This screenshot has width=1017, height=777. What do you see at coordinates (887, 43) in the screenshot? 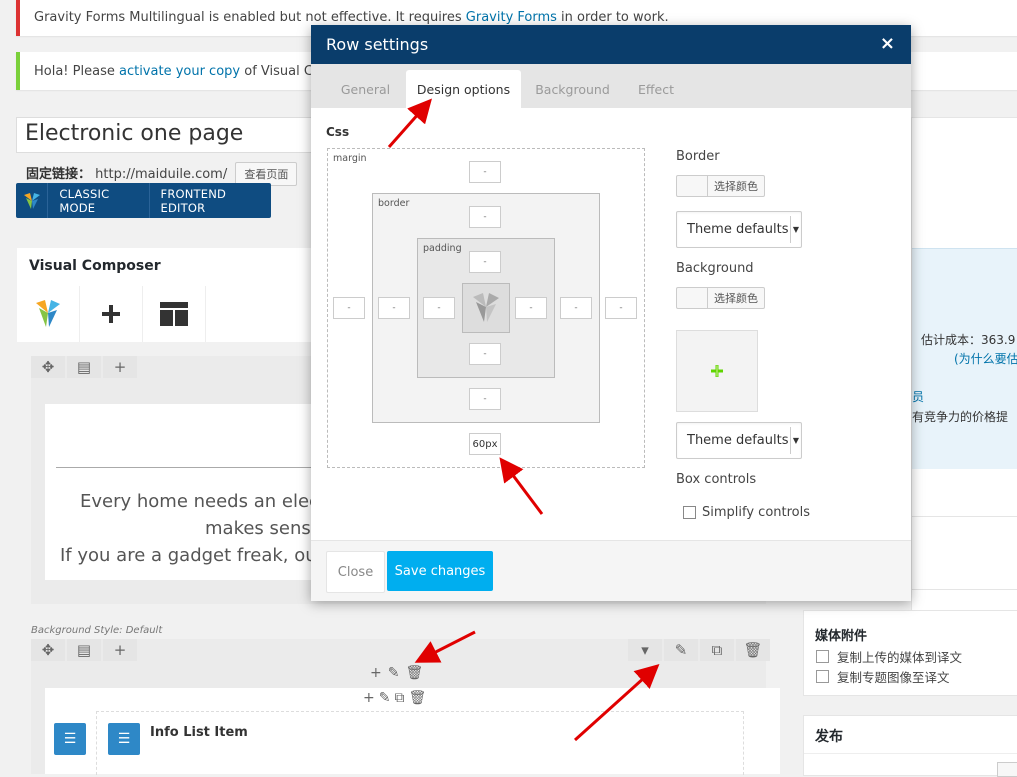
I see `close-icon: ×` at bounding box center [887, 43].